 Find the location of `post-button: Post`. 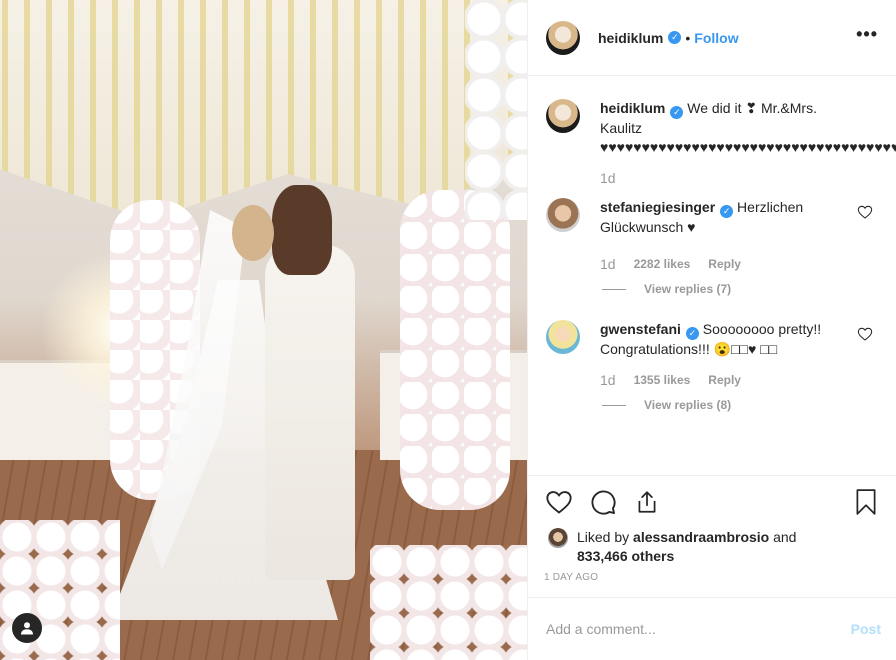

post-button: Post is located at coordinates (866, 629).